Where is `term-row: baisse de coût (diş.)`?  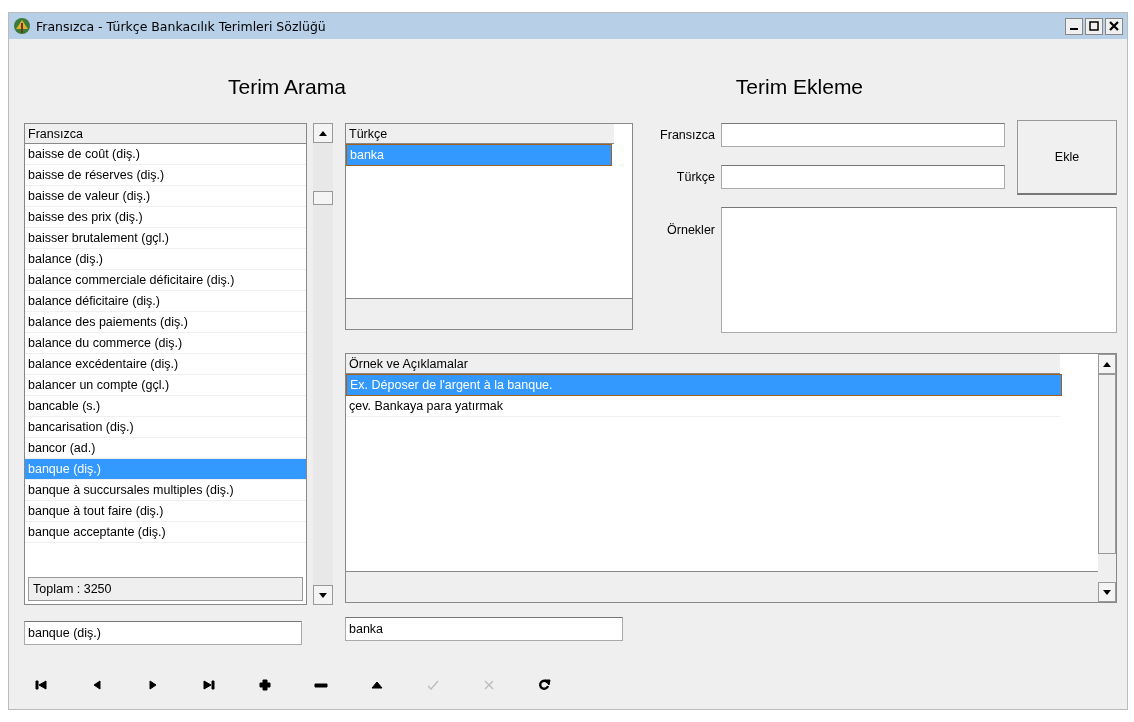
term-row: baisse de coût (diş.) is located at coordinates (165, 154).